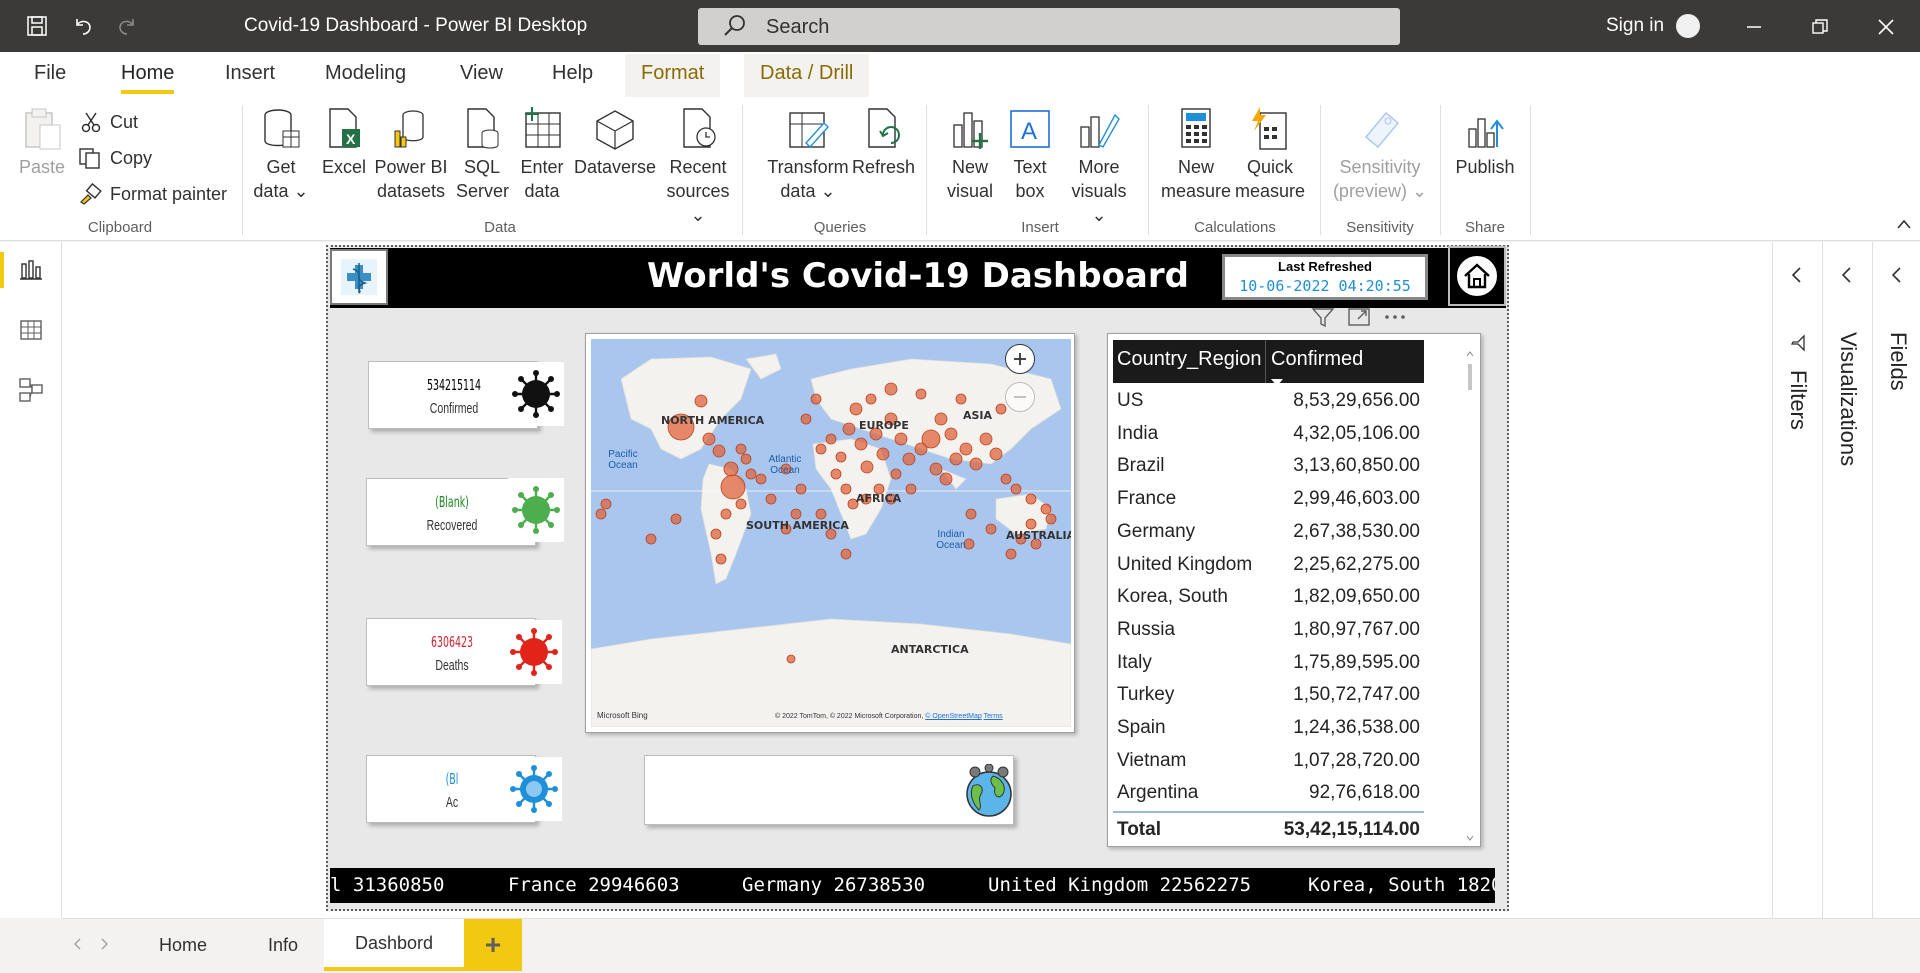 The width and height of the screenshot is (1920, 973). I want to click on tab-home: Home, so click(148, 78).